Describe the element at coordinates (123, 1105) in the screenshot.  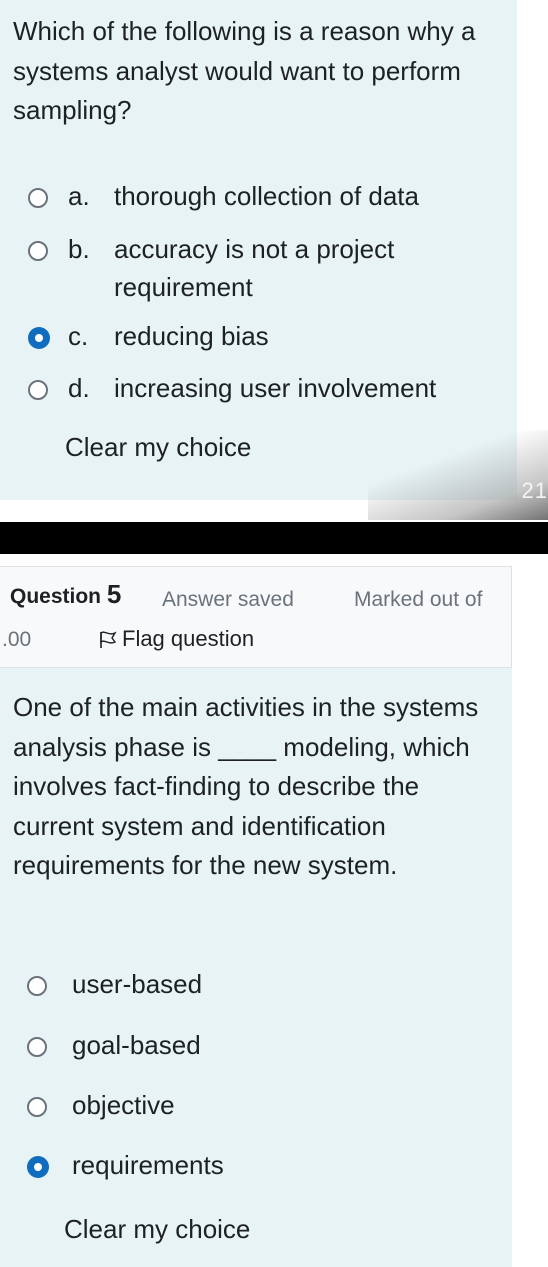
I see `option-label: objective` at that location.